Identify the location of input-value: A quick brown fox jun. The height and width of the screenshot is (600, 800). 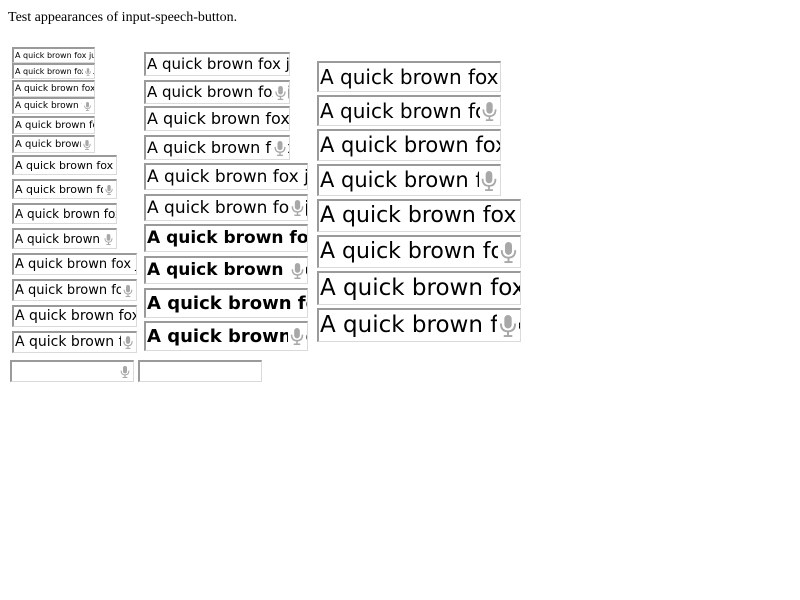
(420, 215).